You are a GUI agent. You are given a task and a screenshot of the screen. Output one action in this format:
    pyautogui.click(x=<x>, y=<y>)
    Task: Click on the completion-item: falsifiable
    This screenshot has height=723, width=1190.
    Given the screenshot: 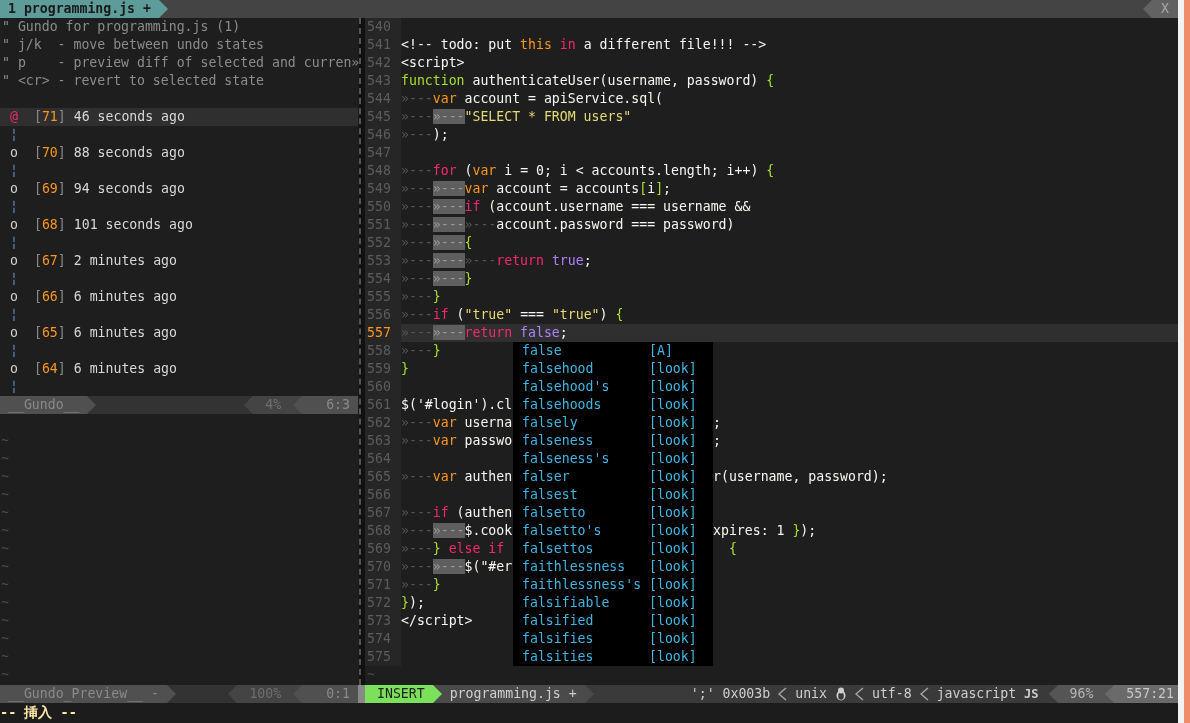 What is the action you would take?
    pyautogui.click(x=585, y=603)
    